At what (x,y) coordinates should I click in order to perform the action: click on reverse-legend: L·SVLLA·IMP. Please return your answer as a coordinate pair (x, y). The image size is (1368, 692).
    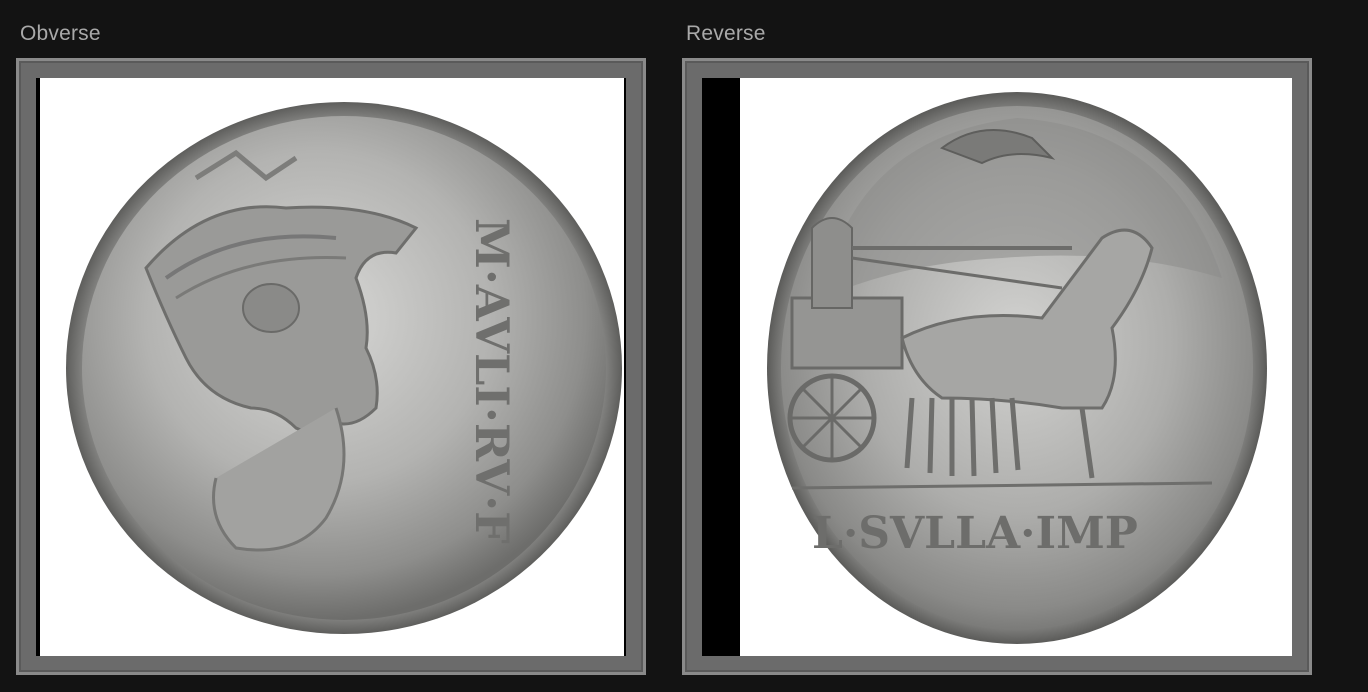
    Looking at the image, I should click on (975, 533).